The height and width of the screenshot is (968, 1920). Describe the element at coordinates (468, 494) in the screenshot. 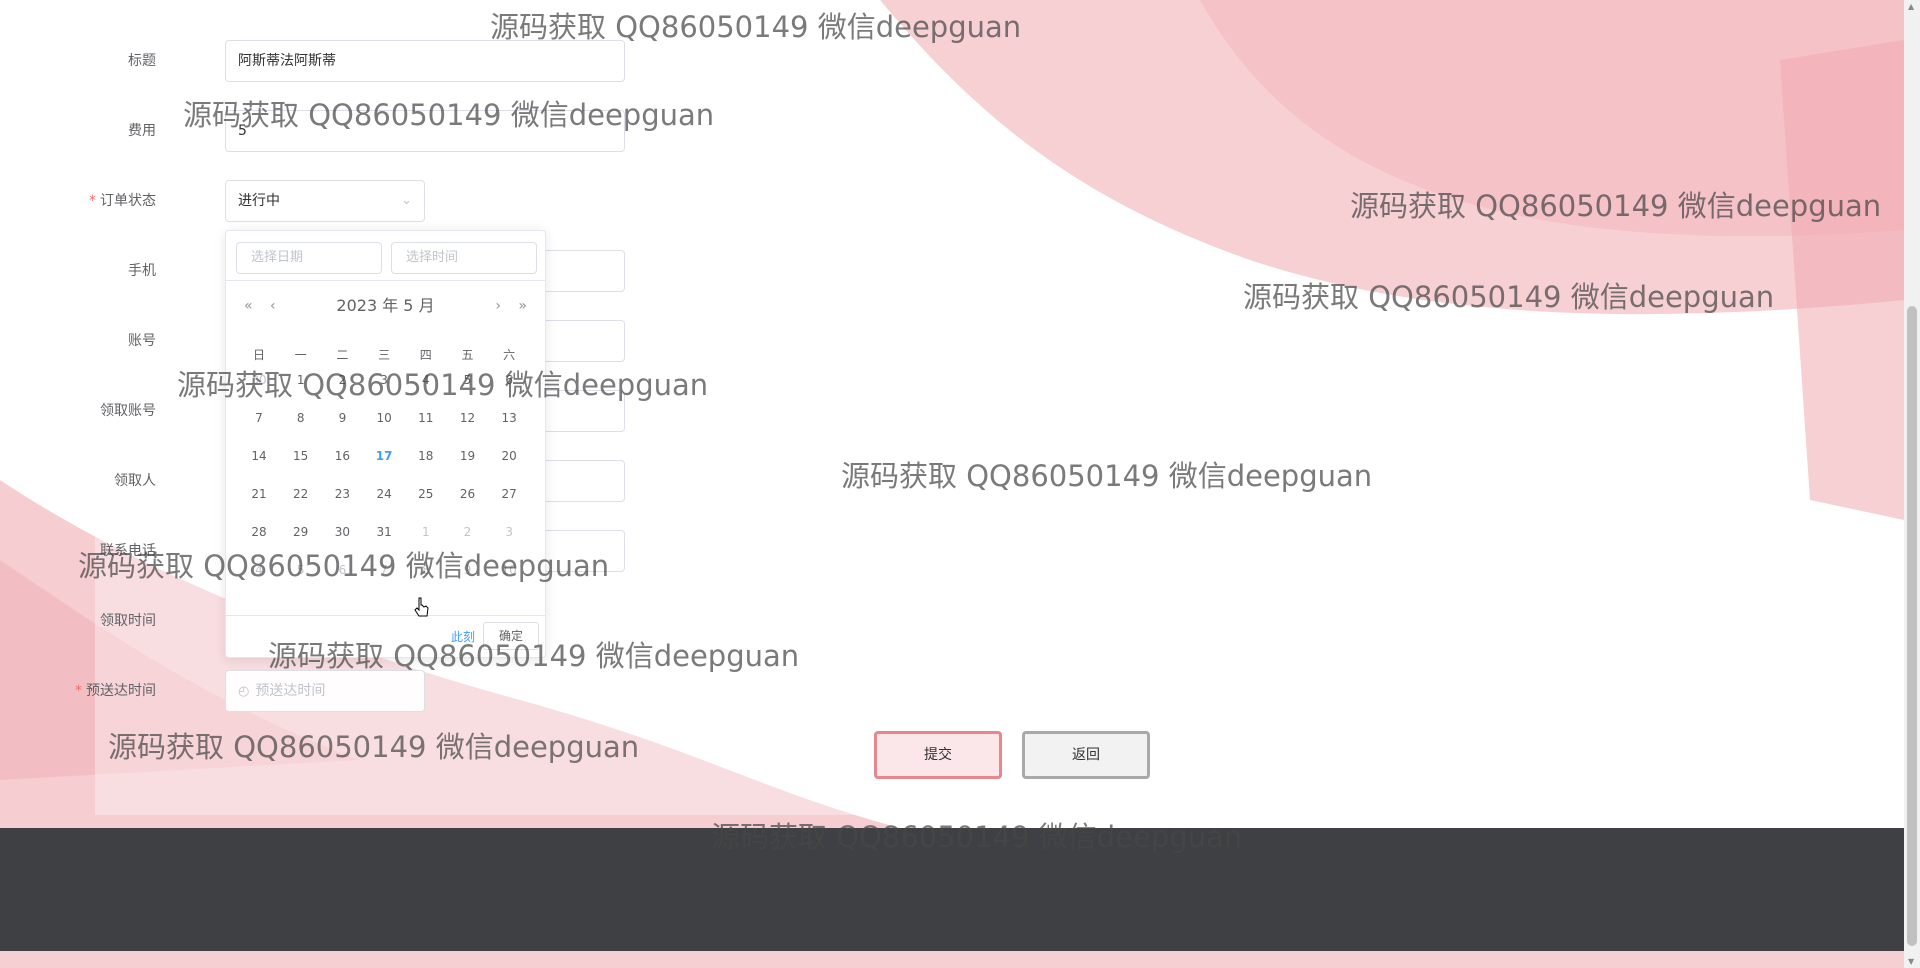

I see `calendar-day: 26` at that location.